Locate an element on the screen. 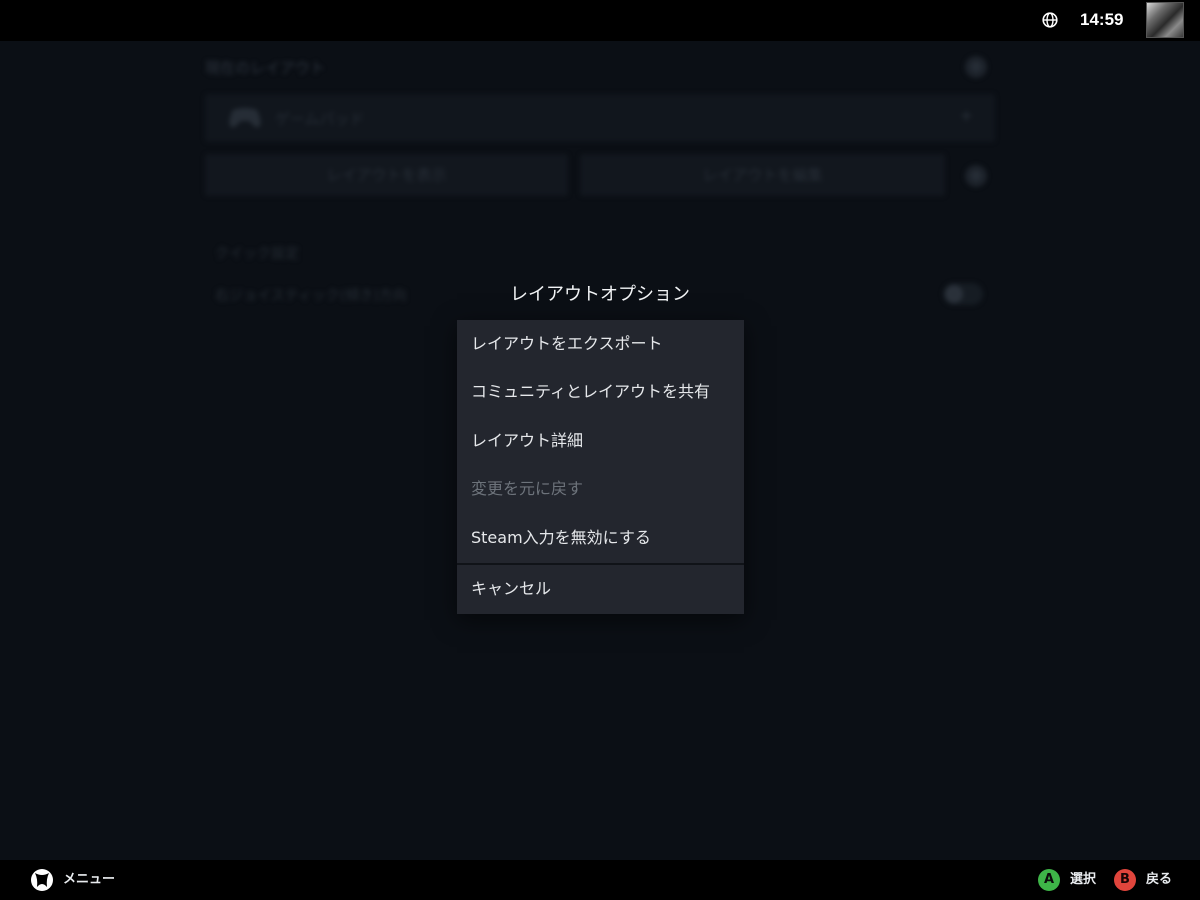 This screenshot has width=1200, height=900. gear-icon: ⚙ is located at coordinates (976, 176).